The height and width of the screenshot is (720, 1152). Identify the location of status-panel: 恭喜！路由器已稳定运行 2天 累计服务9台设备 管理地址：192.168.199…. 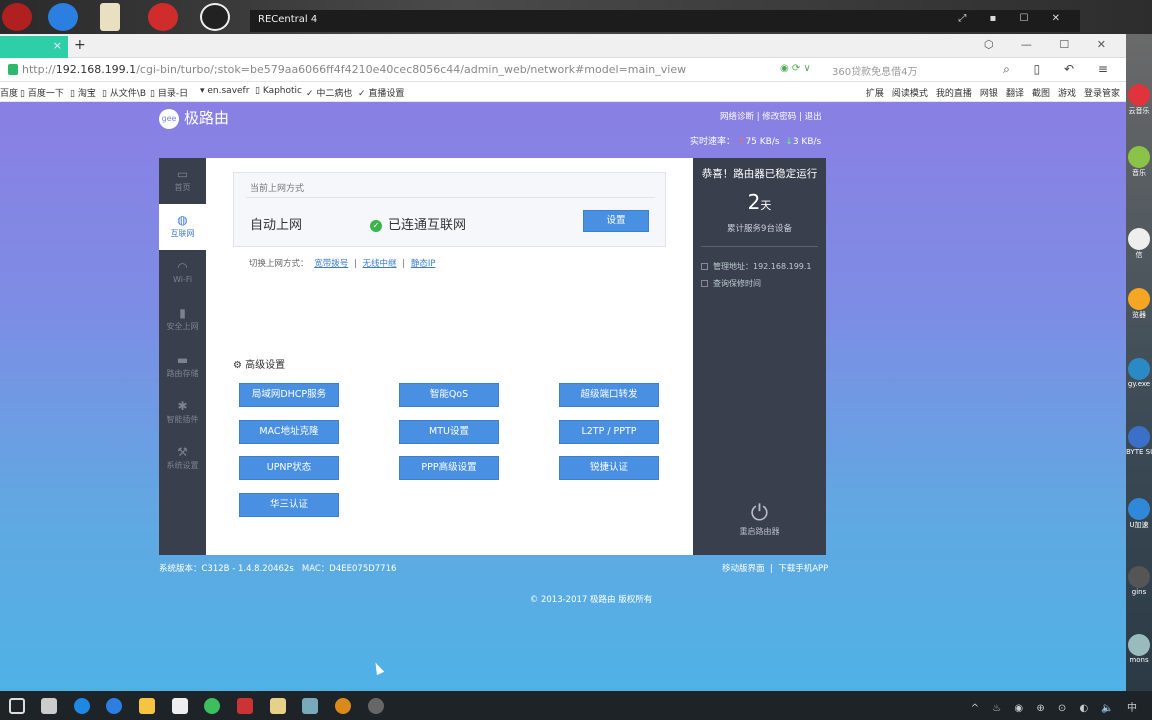
(759, 356).